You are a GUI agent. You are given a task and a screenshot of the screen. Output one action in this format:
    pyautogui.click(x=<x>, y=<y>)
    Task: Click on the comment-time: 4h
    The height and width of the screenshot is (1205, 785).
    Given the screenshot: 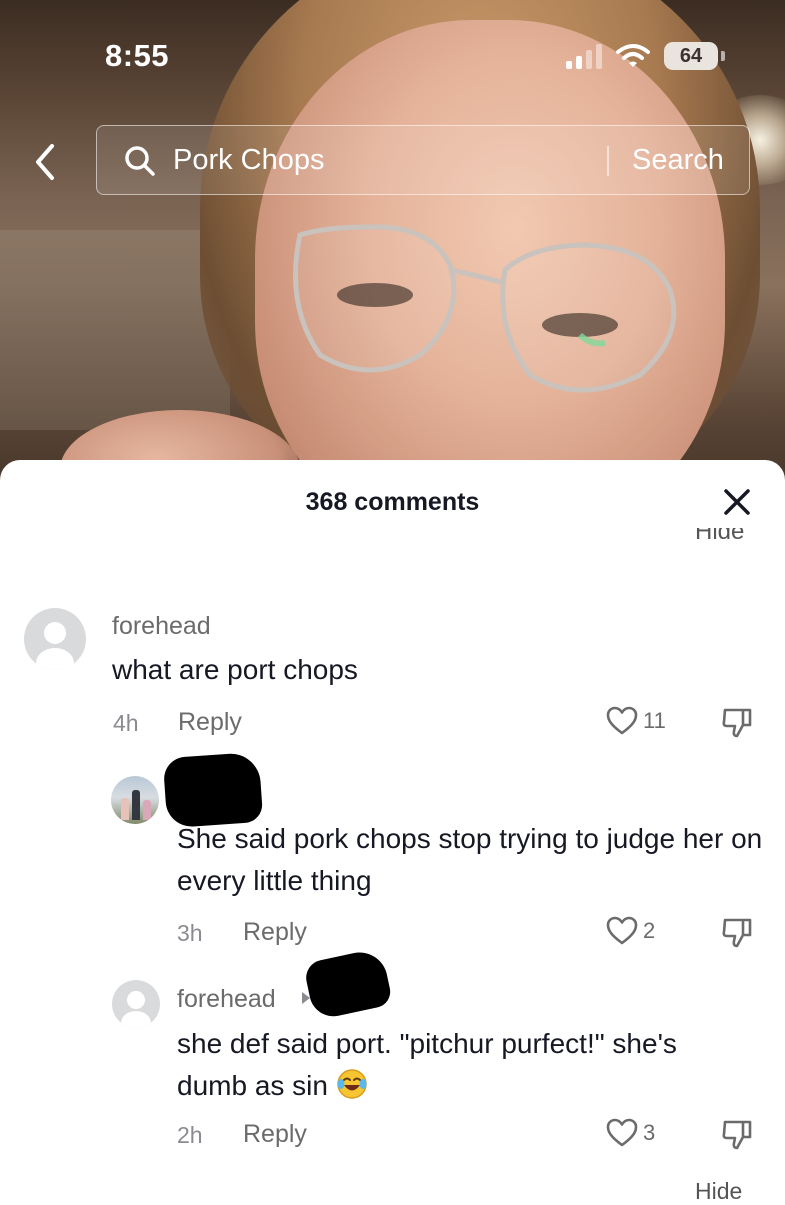 What is the action you would take?
    pyautogui.click(x=126, y=723)
    